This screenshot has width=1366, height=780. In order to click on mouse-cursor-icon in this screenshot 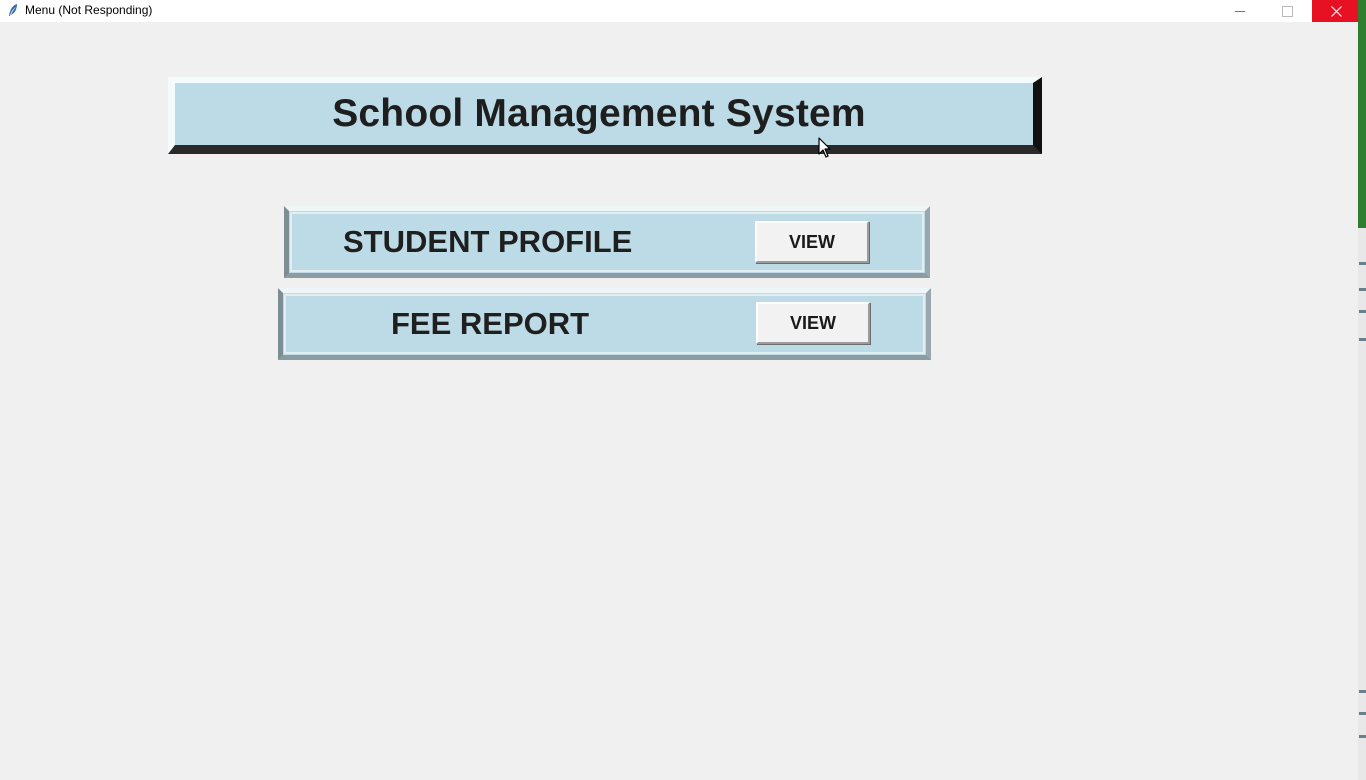, I will do `click(824, 147)`.